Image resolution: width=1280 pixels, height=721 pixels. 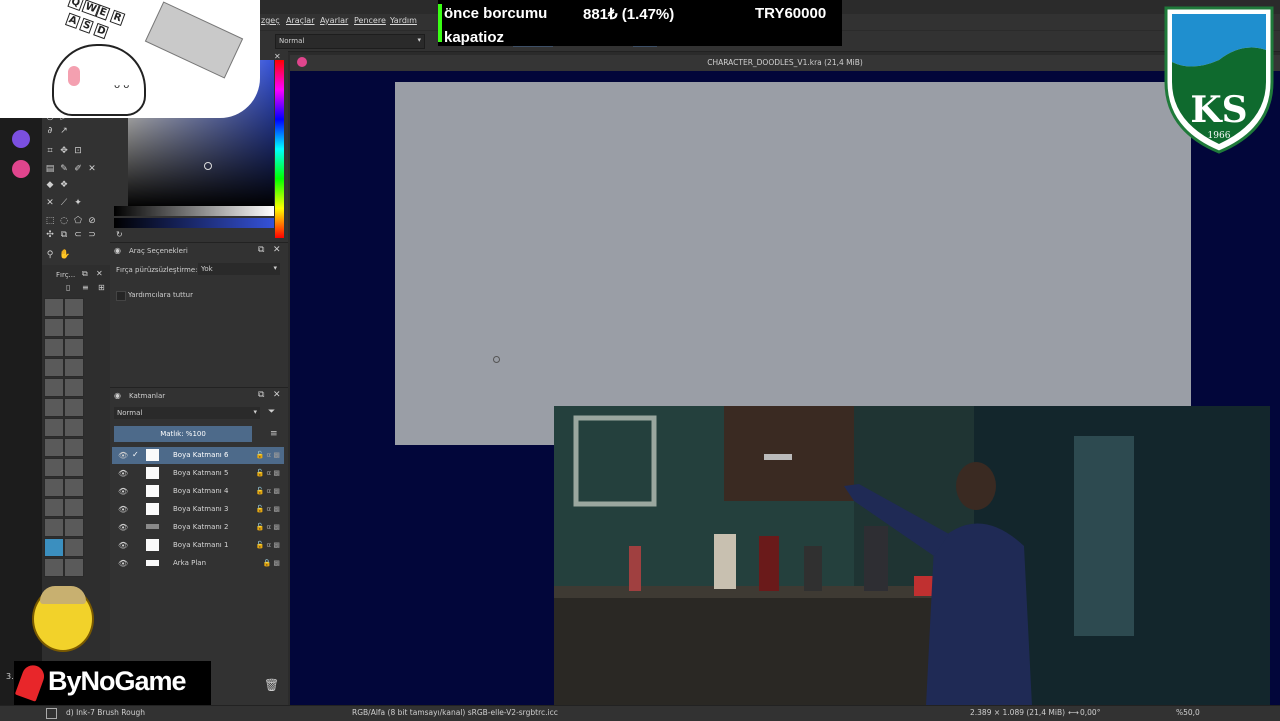 I want to click on menu-item-window: Pencere, so click(x=370, y=20).